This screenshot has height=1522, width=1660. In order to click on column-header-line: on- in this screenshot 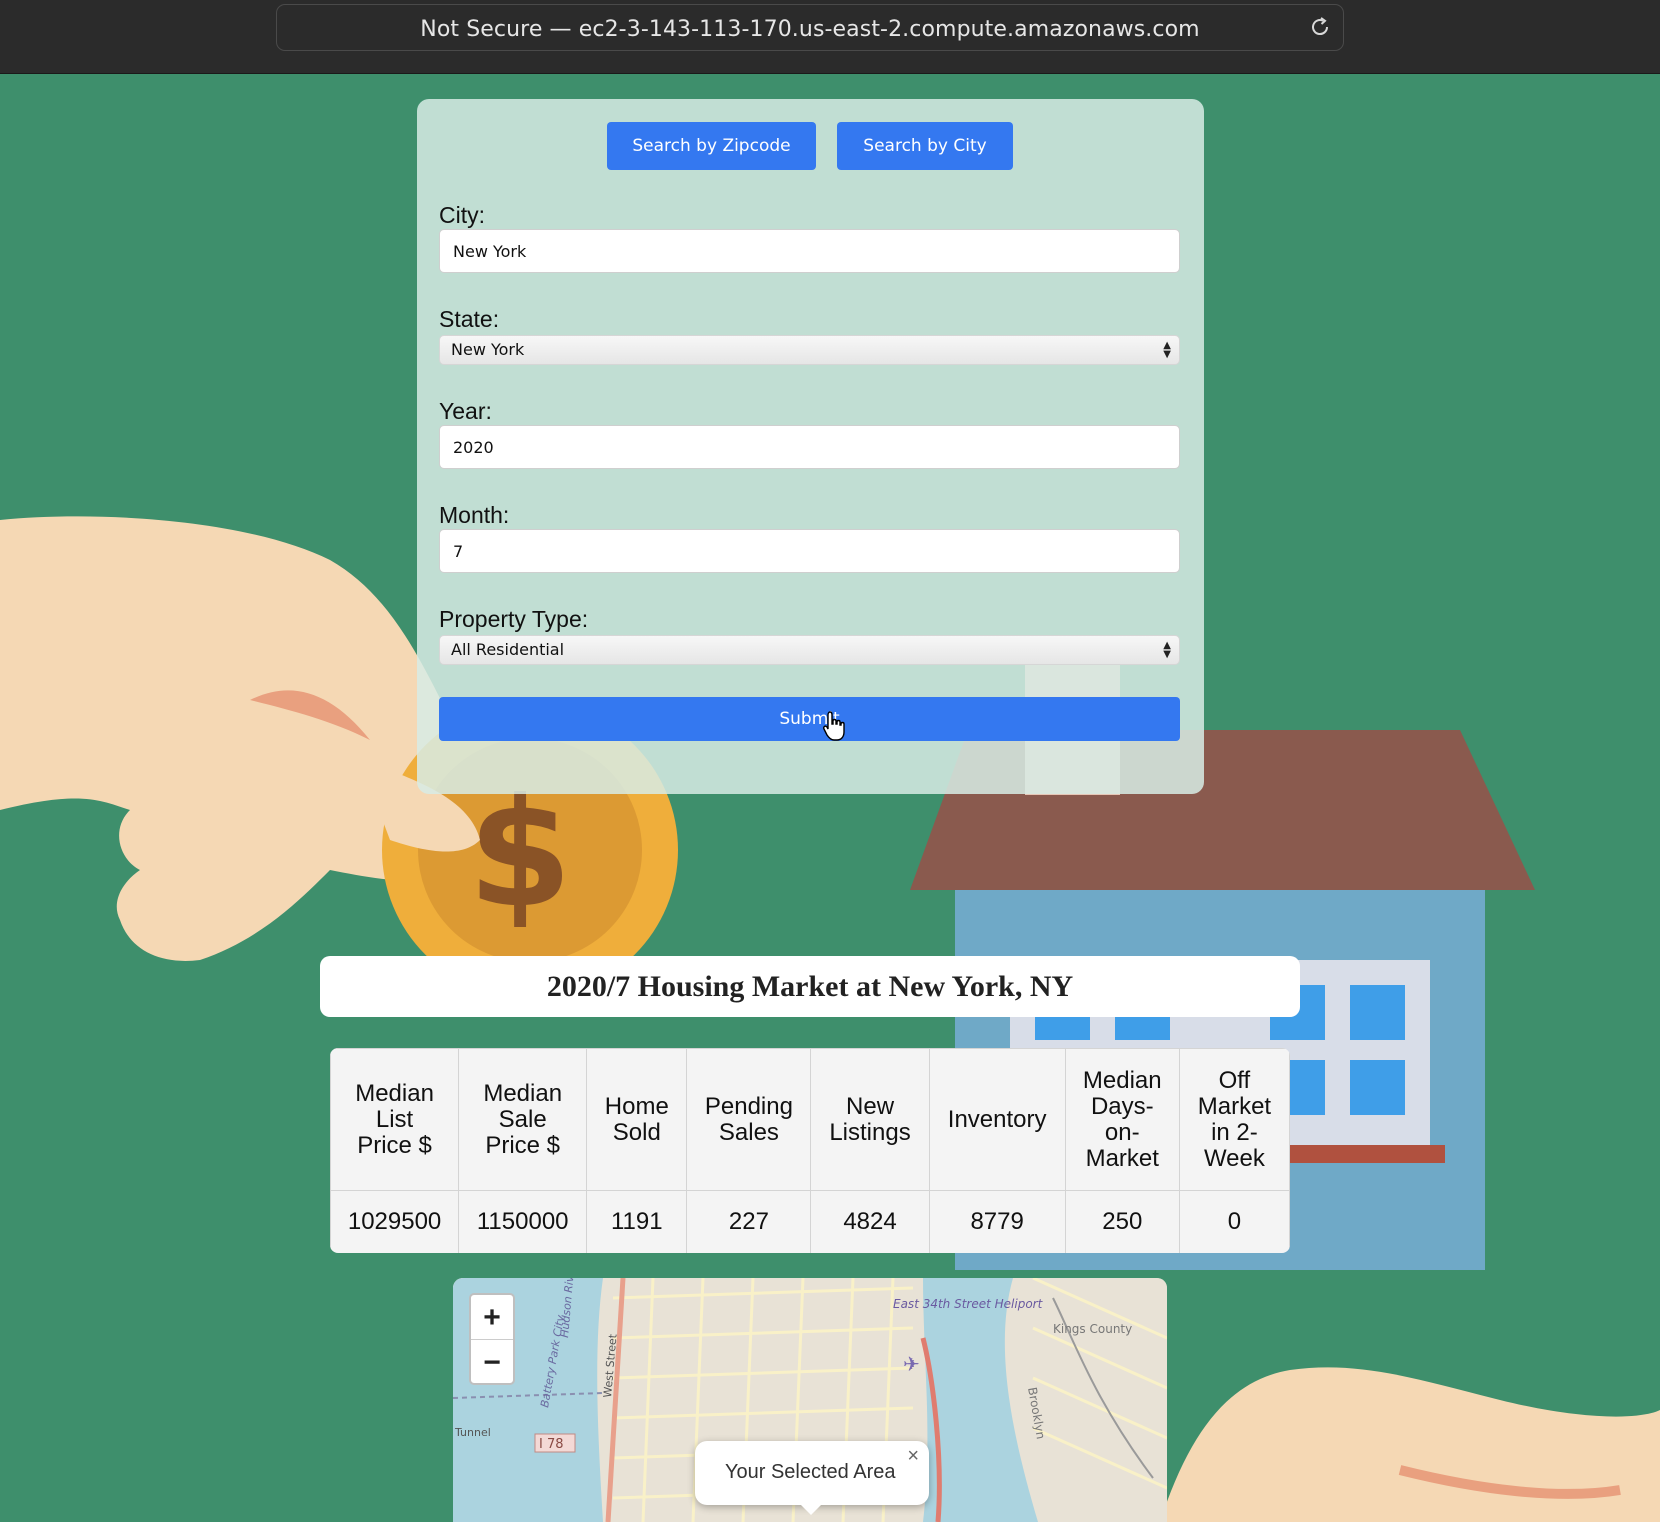, I will do `click(1122, 1132)`.